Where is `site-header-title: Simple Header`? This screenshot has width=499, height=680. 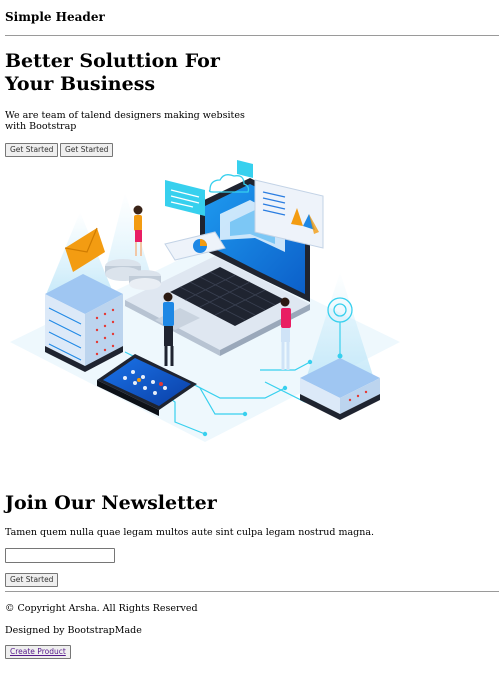 site-header-title: Simple Header is located at coordinates (55, 17).